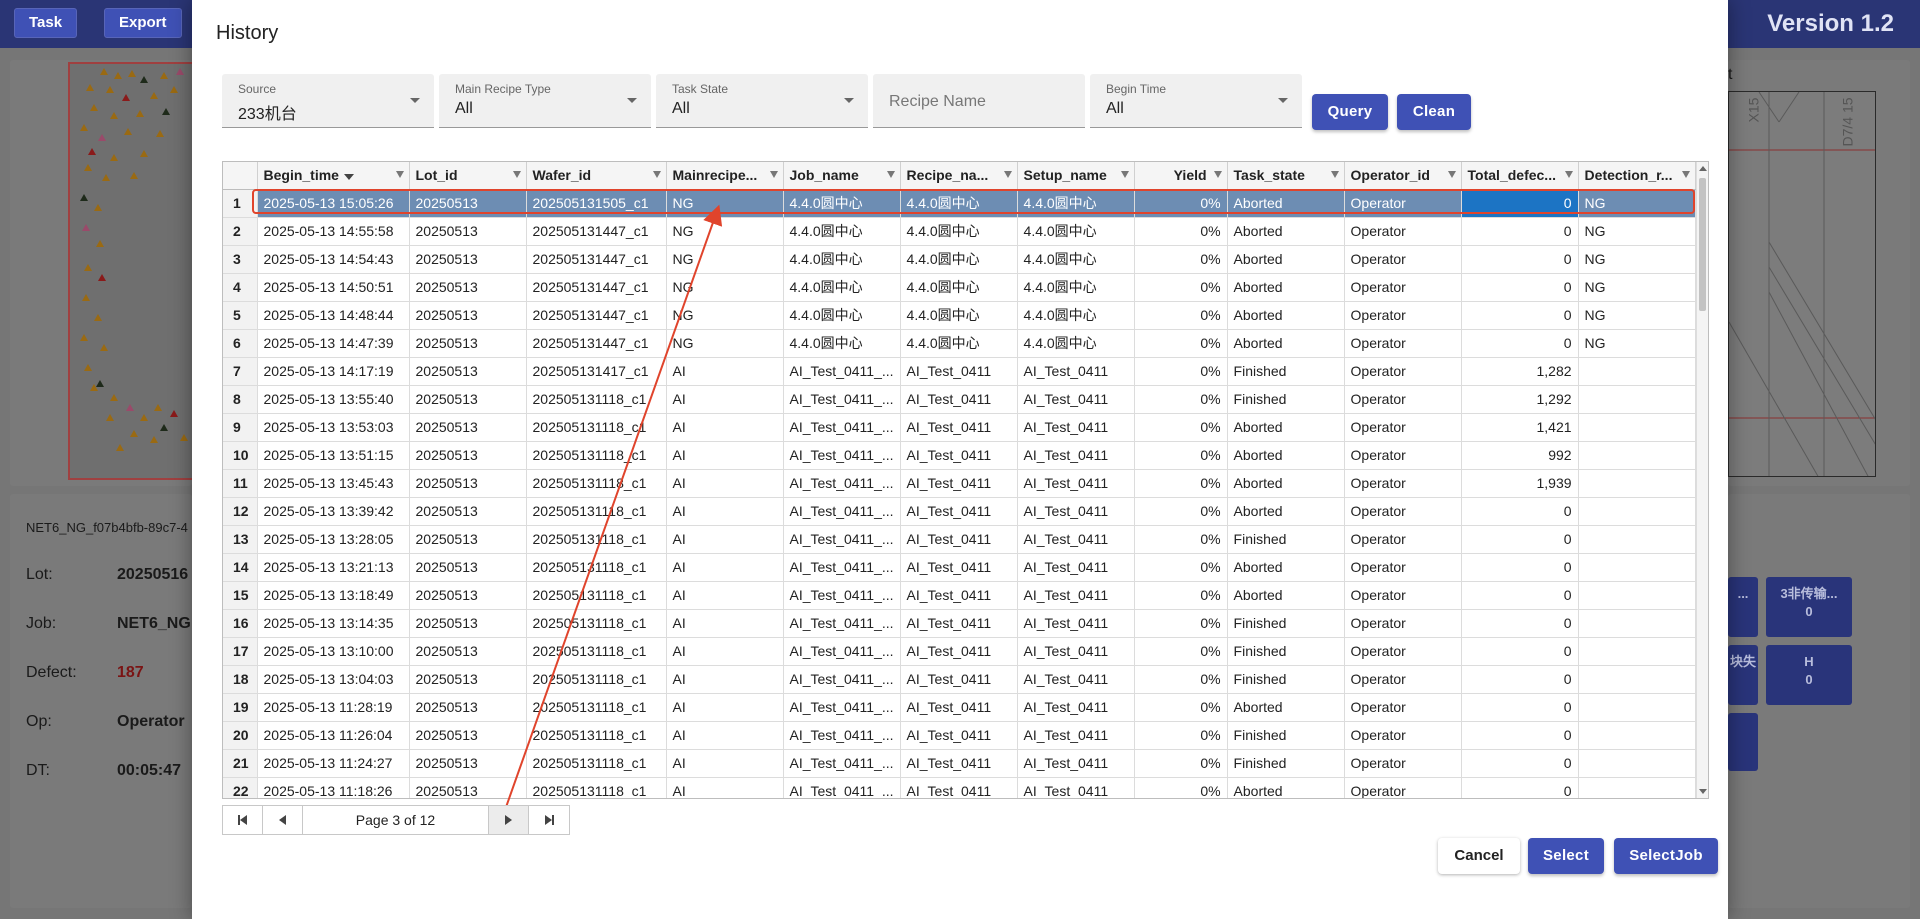  I want to click on row-number: 7, so click(240, 371).